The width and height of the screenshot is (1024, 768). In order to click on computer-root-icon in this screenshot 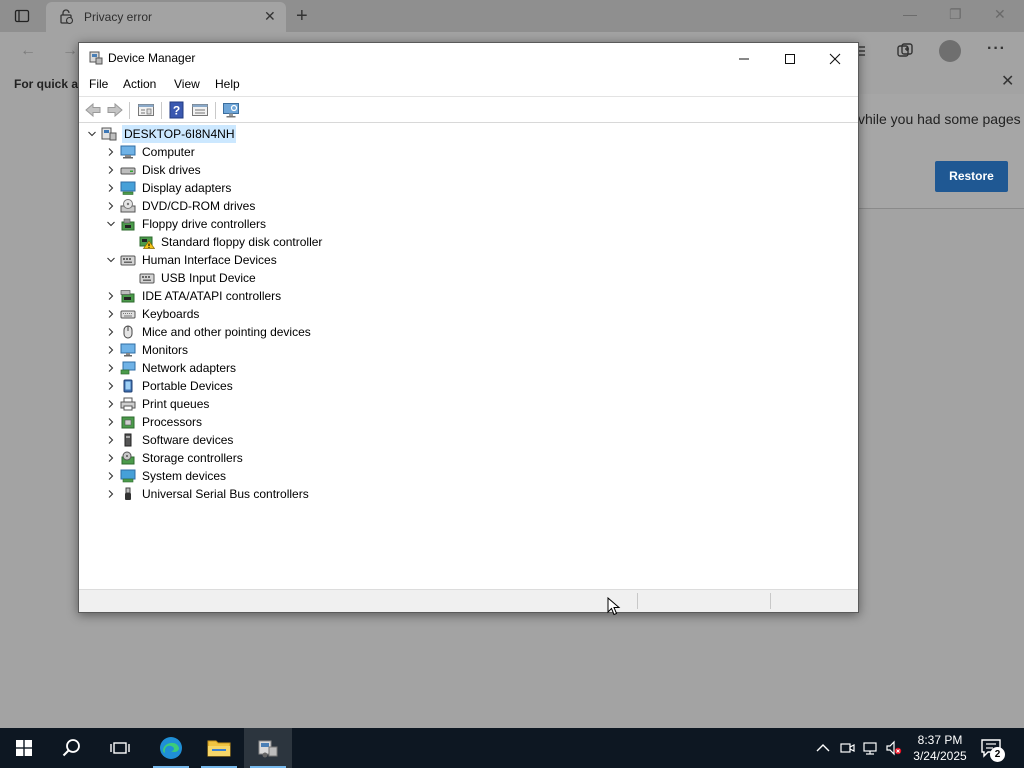, I will do `click(109, 134)`.